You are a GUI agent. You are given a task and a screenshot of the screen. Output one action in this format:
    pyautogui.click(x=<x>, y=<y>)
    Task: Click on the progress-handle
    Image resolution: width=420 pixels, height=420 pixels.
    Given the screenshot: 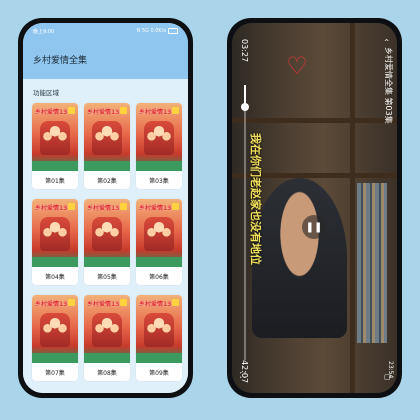 What is the action you would take?
    pyautogui.click(x=245, y=107)
    